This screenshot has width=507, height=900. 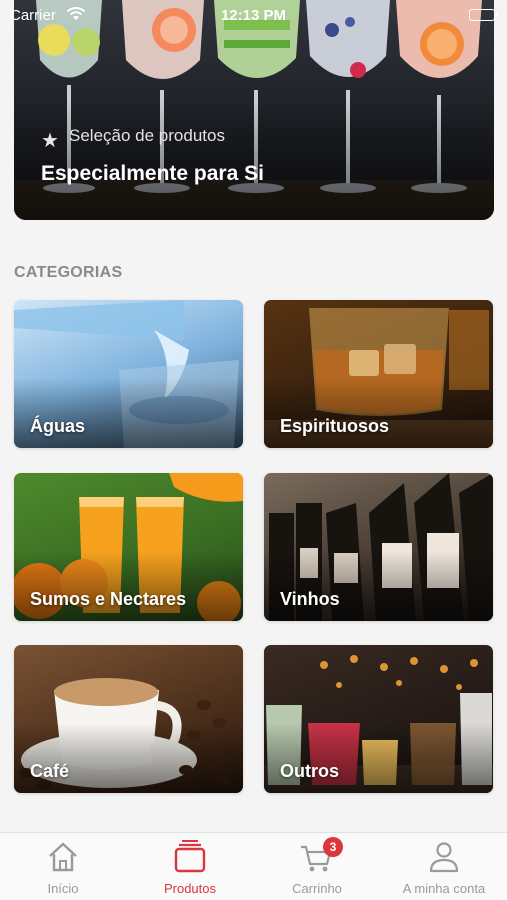 I want to click on category-tile-sumos: Sumos e Nectares, so click(x=128, y=547).